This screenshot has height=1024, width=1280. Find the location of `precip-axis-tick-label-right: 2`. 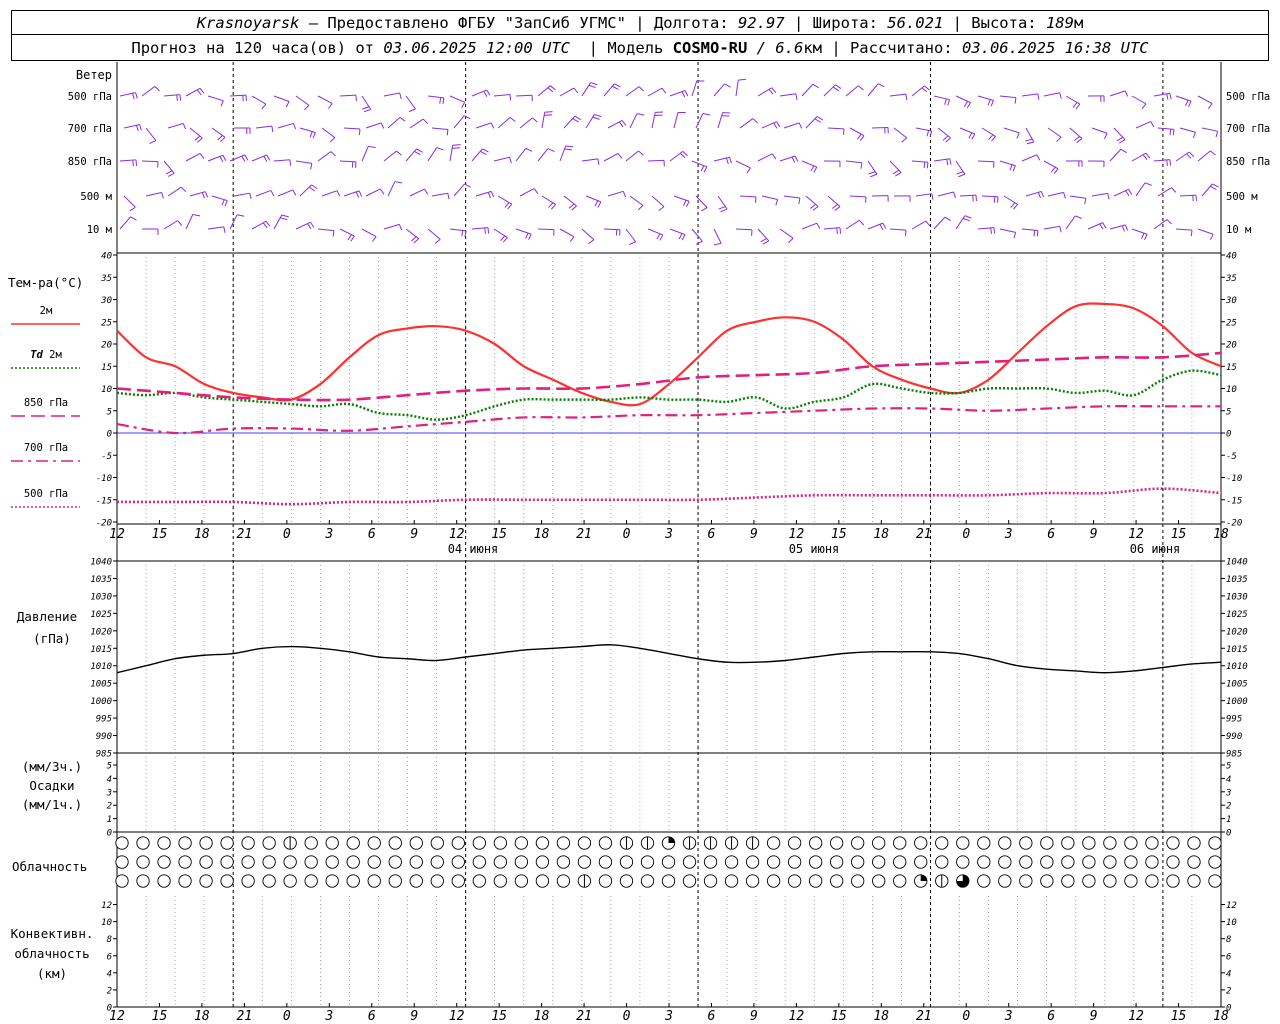

precip-axis-tick-label-right: 2 is located at coordinates (1228, 807).